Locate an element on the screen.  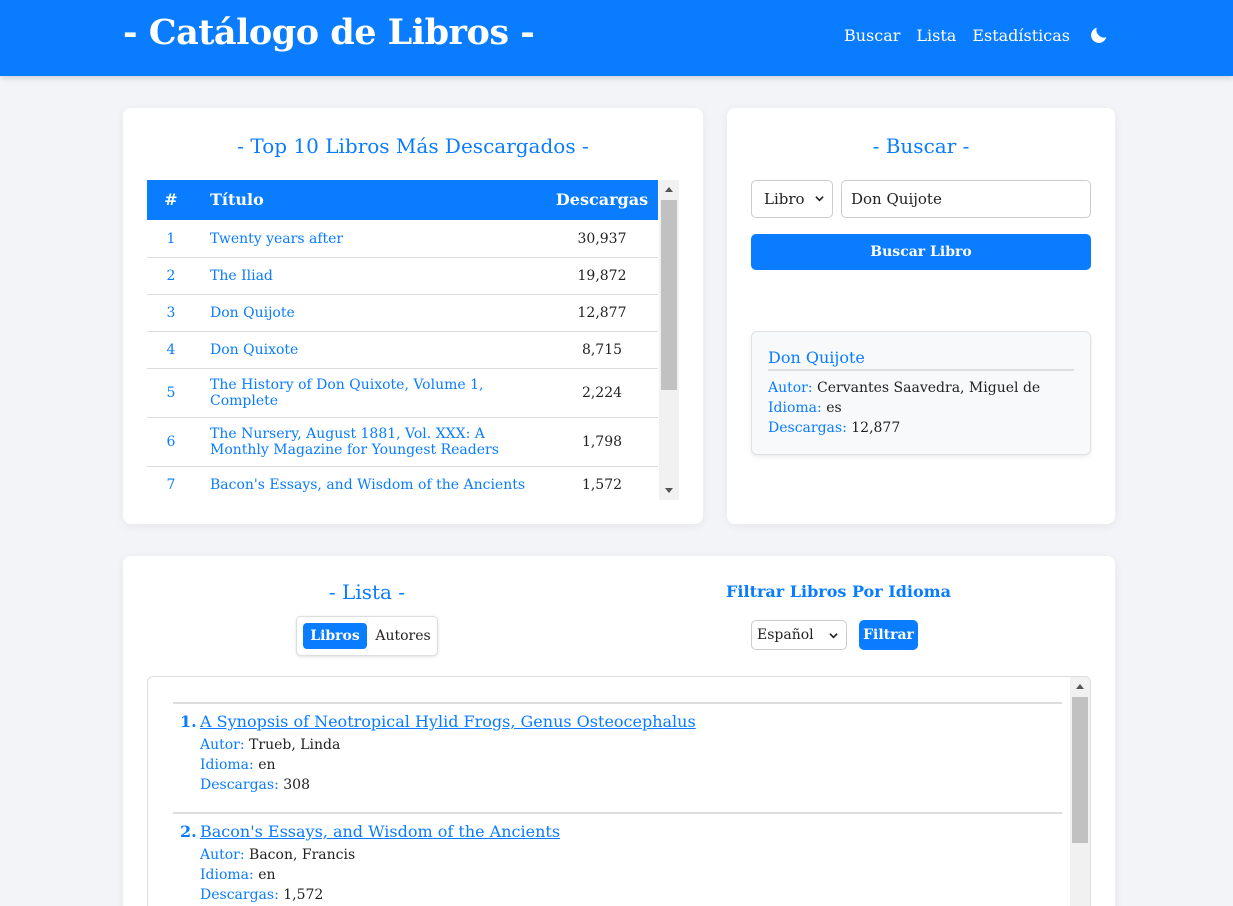
list-scrollbar is located at coordinates (1080, 791).